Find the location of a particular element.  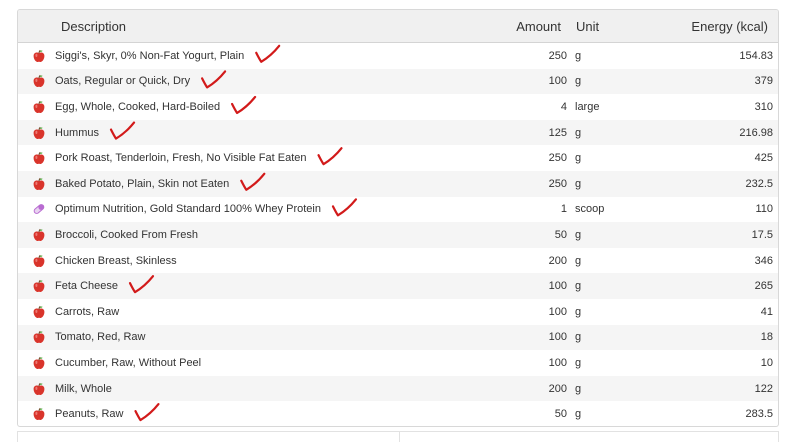

food-energy: 110 is located at coordinates (764, 209).